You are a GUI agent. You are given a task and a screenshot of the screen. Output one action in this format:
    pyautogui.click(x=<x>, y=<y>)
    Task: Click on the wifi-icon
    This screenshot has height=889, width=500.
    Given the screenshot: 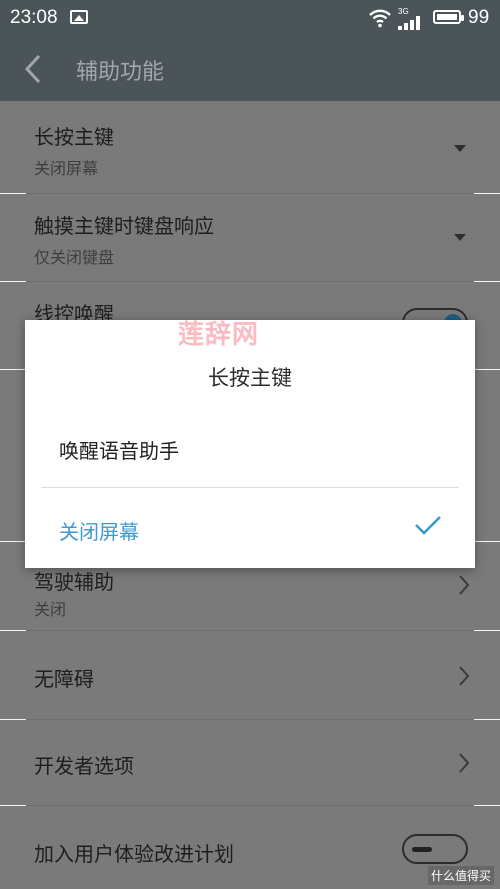 What is the action you would take?
    pyautogui.click(x=380, y=20)
    